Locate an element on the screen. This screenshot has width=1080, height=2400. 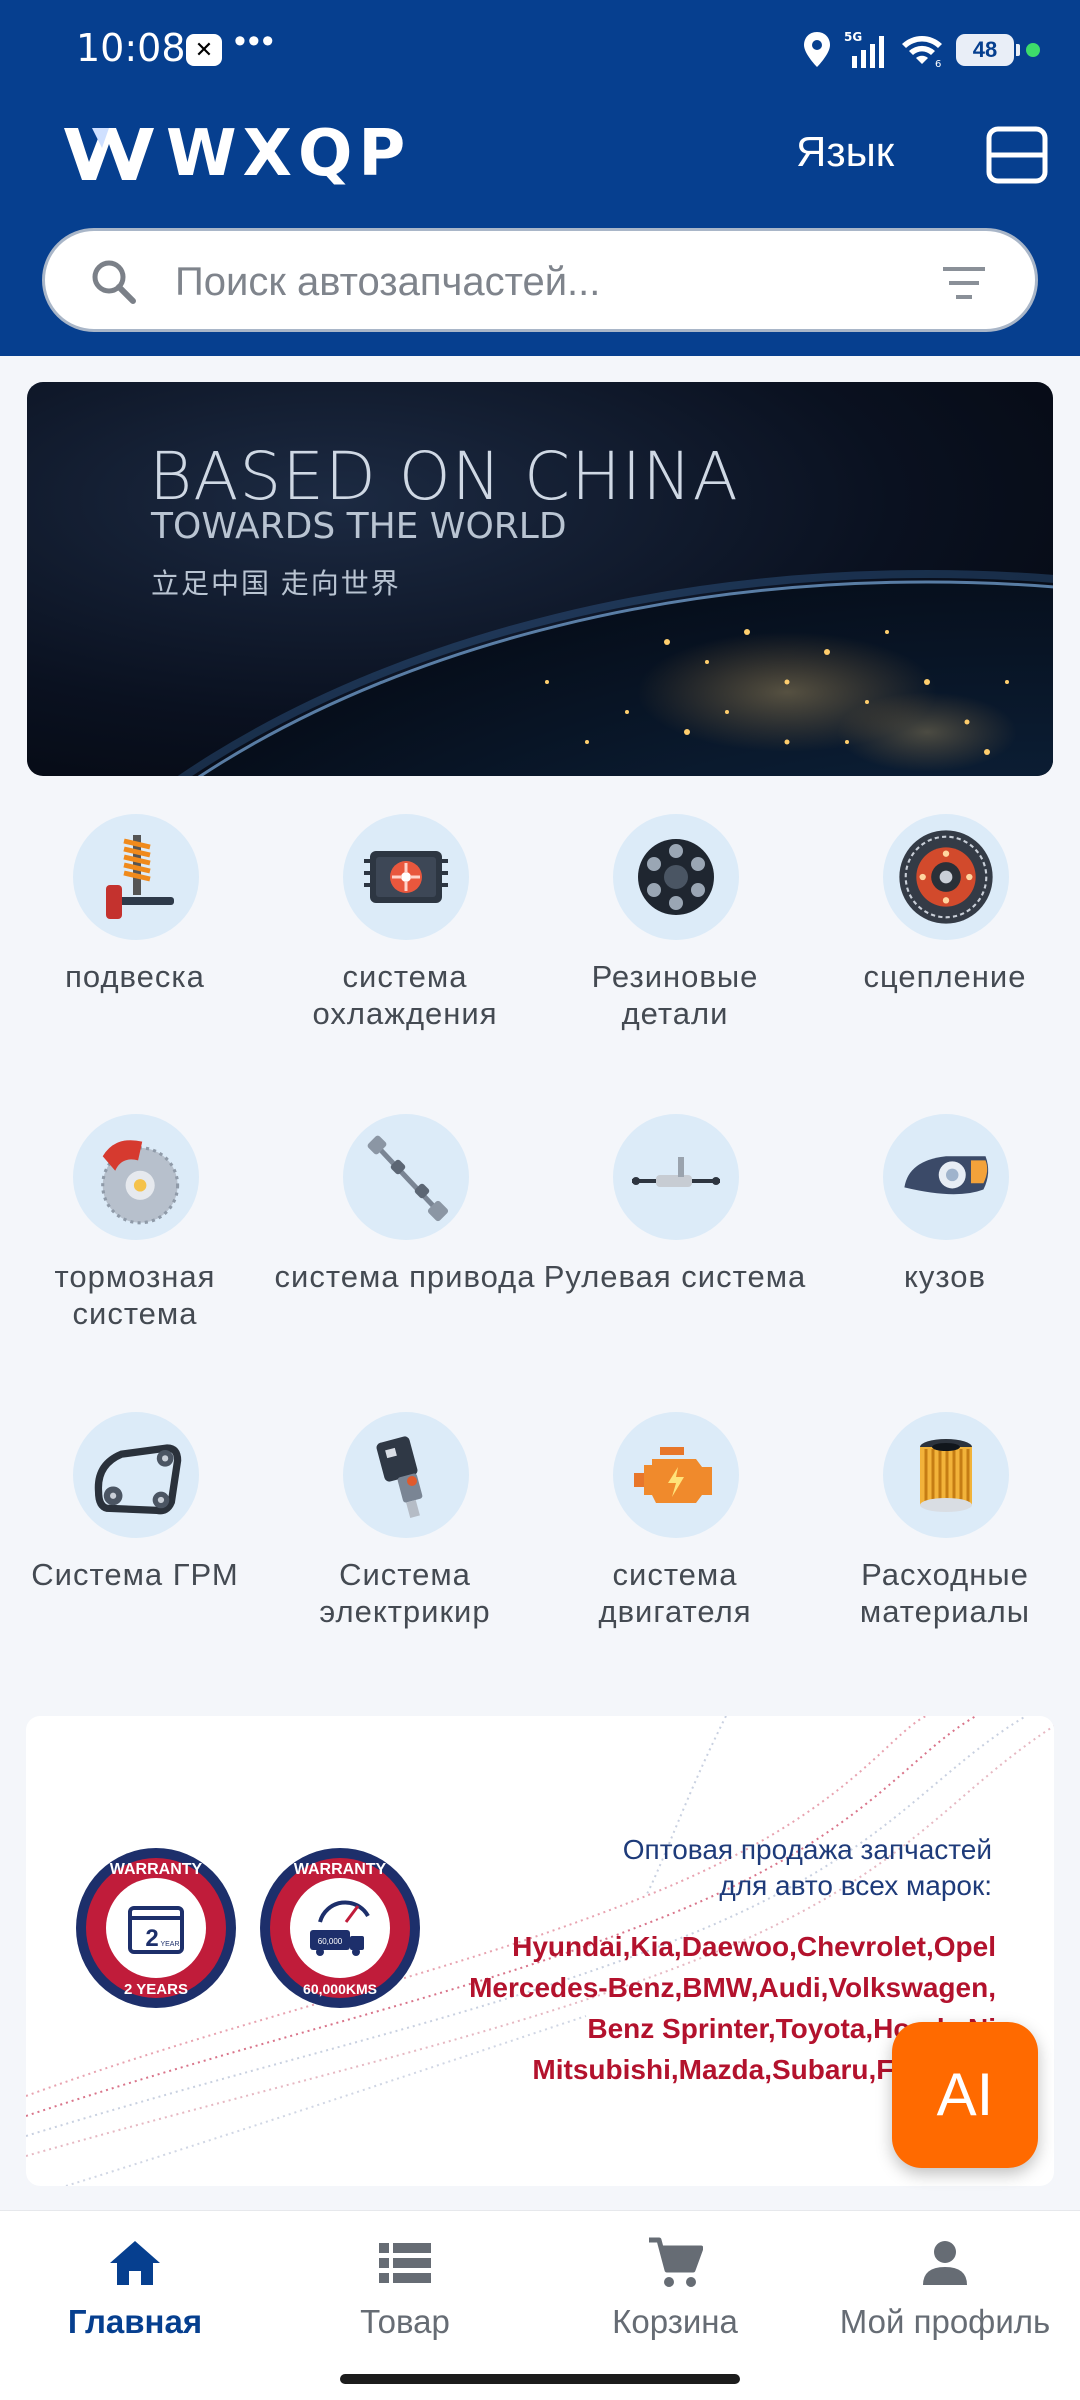
brands-line2: Mercedes-Benz,BMW,Audi,Volkswagen, is located at coordinates (732, 1987).